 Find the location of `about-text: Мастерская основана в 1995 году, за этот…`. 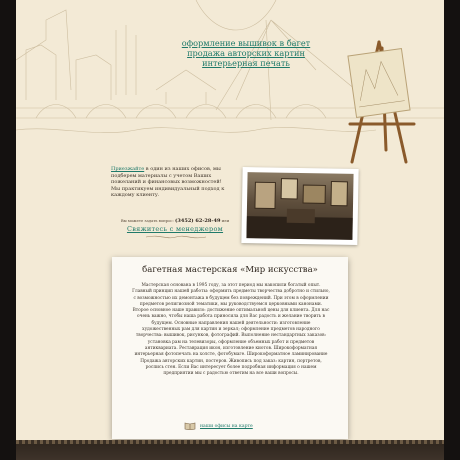

about-text: Мастерская основана в 1995 году, за этот… is located at coordinates (231, 330).